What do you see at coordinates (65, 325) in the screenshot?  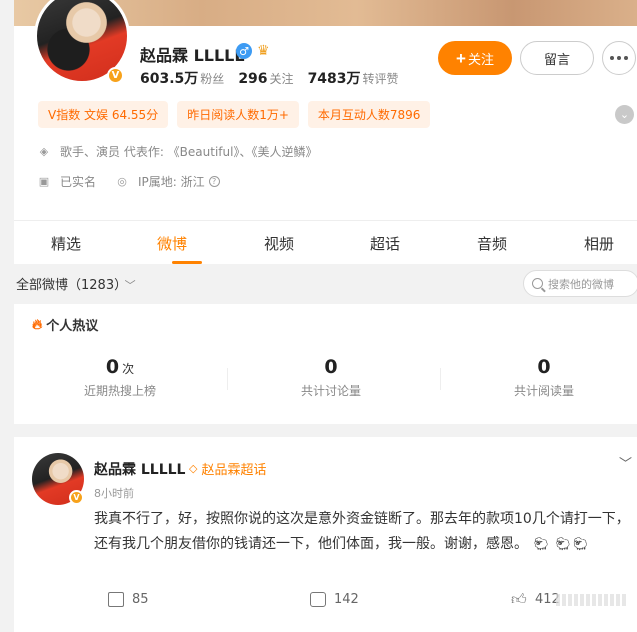 I see `hot-topics-title: 🔥︎ 个人热议` at bounding box center [65, 325].